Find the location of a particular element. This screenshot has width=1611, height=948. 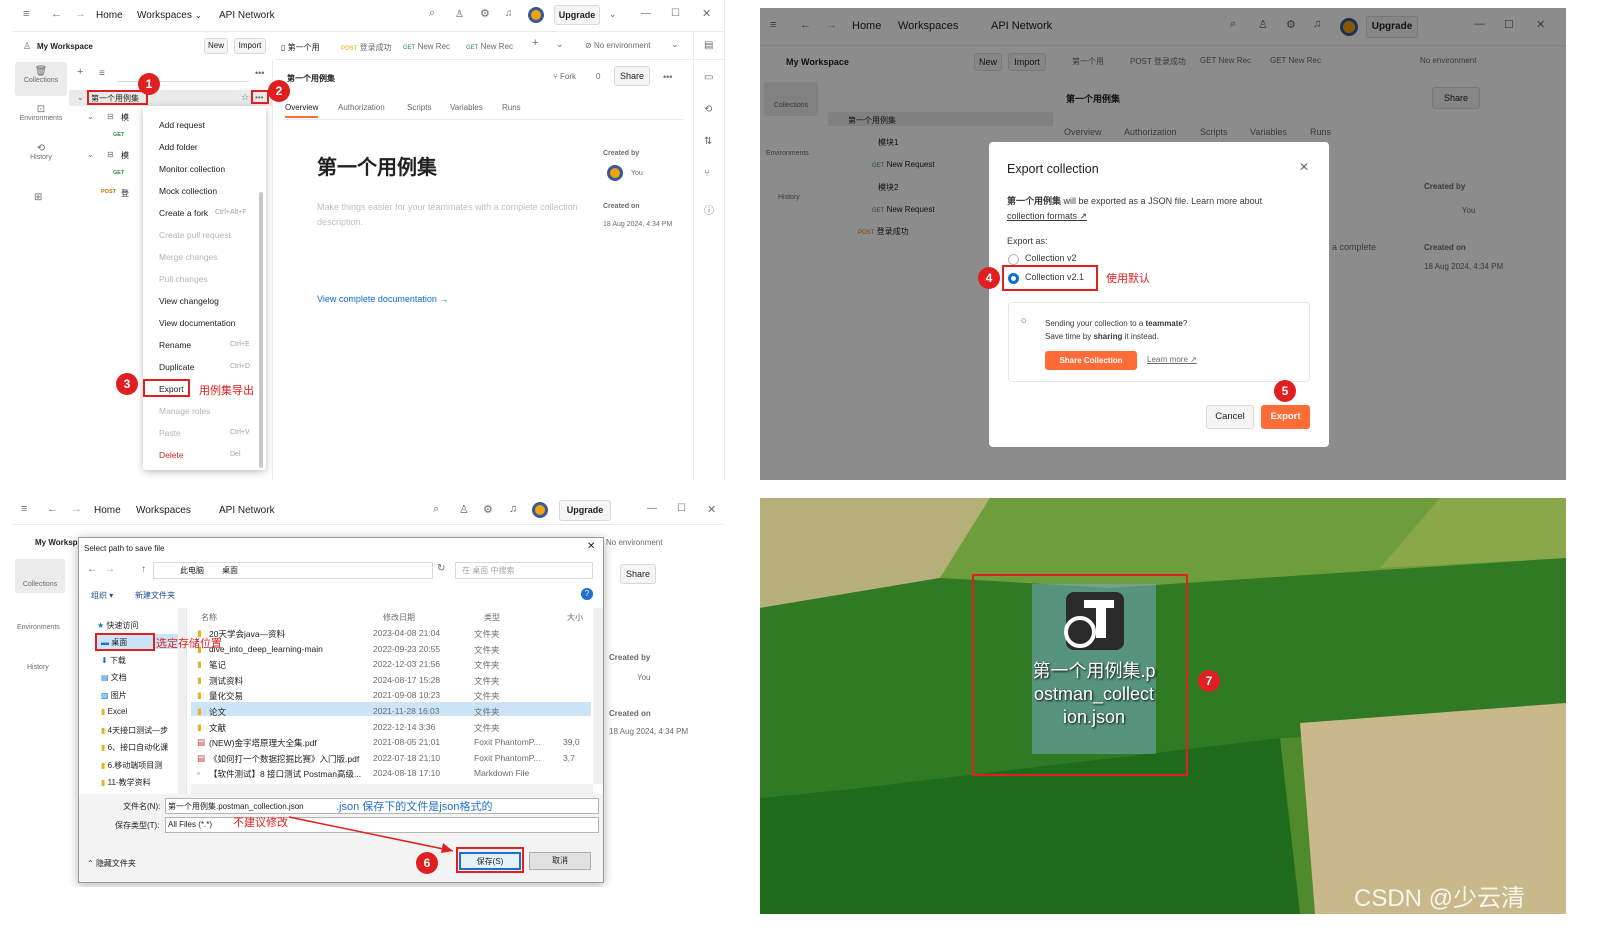

help-icon: ? is located at coordinates (587, 594).